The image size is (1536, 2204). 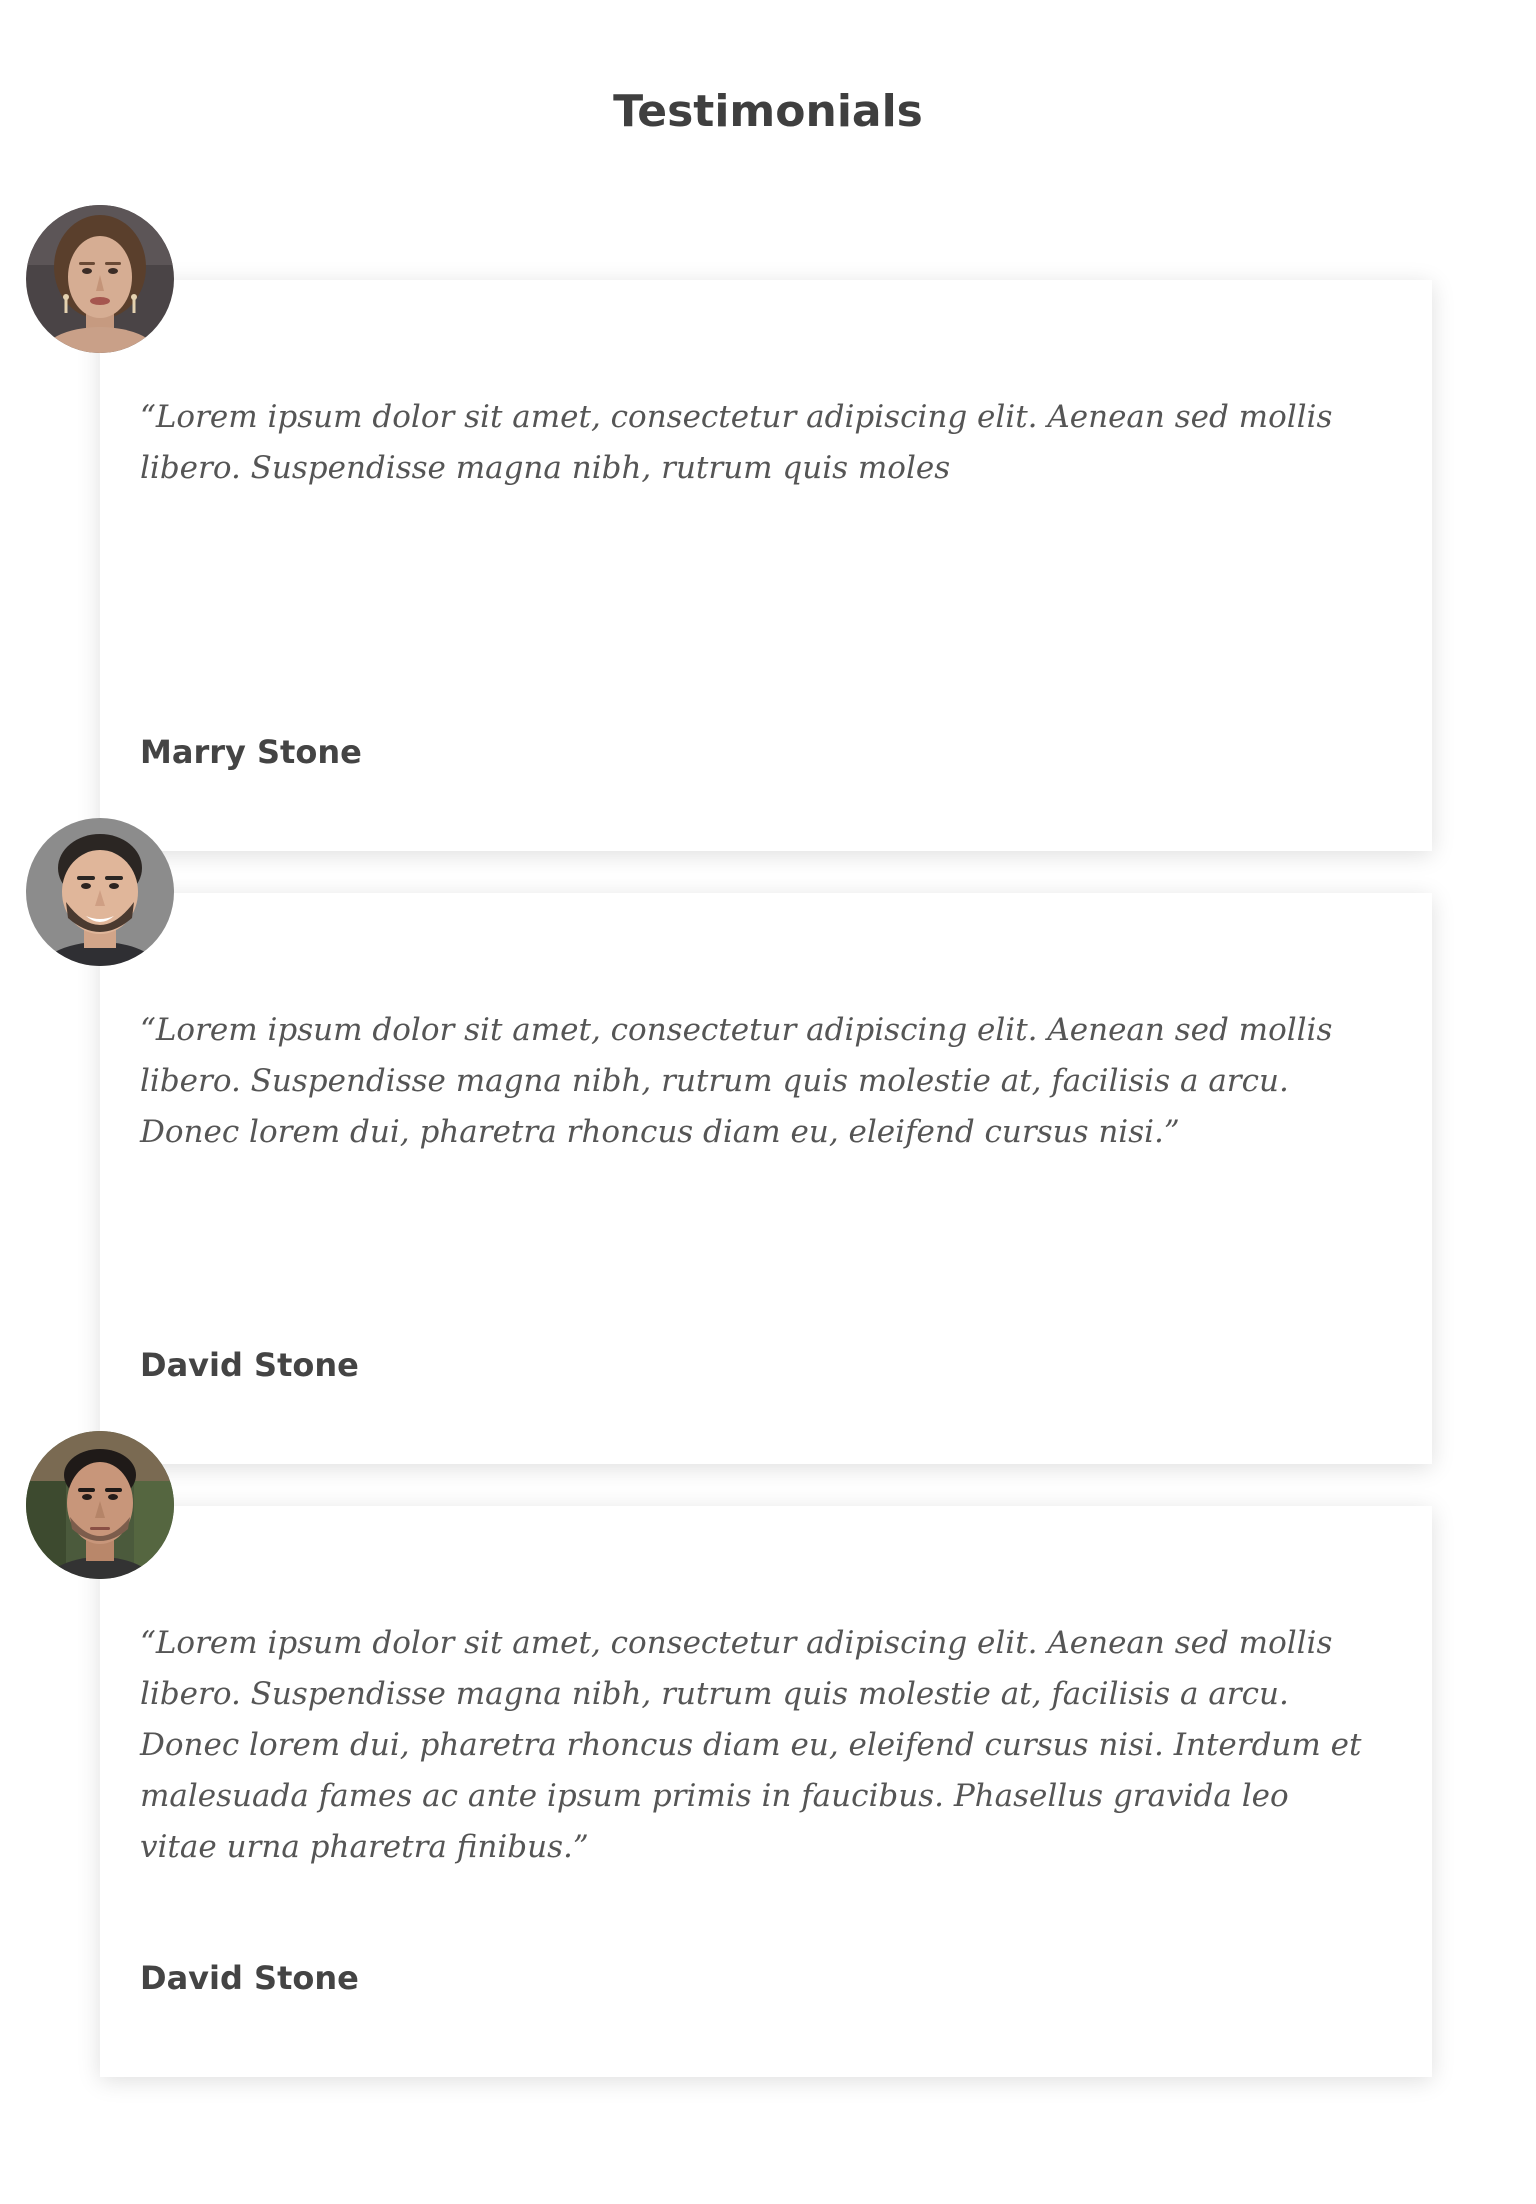 I want to click on woman-portrait-icon, so click(x=100, y=279).